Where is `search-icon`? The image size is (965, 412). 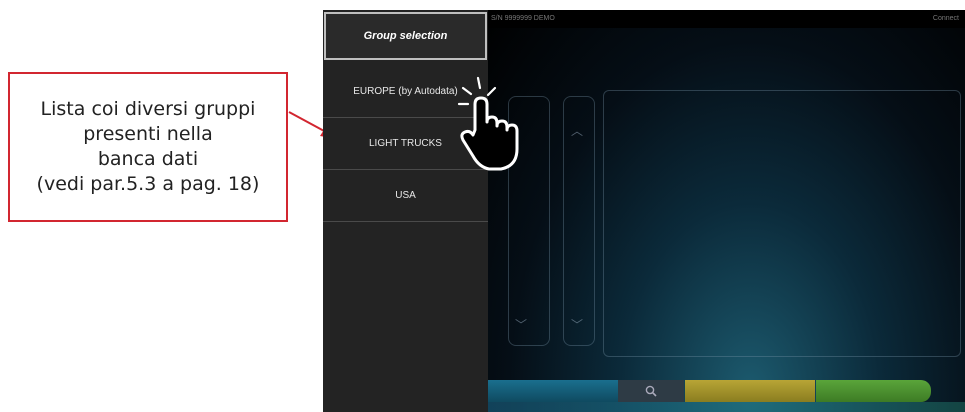
search-icon is located at coordinates (651, 391).